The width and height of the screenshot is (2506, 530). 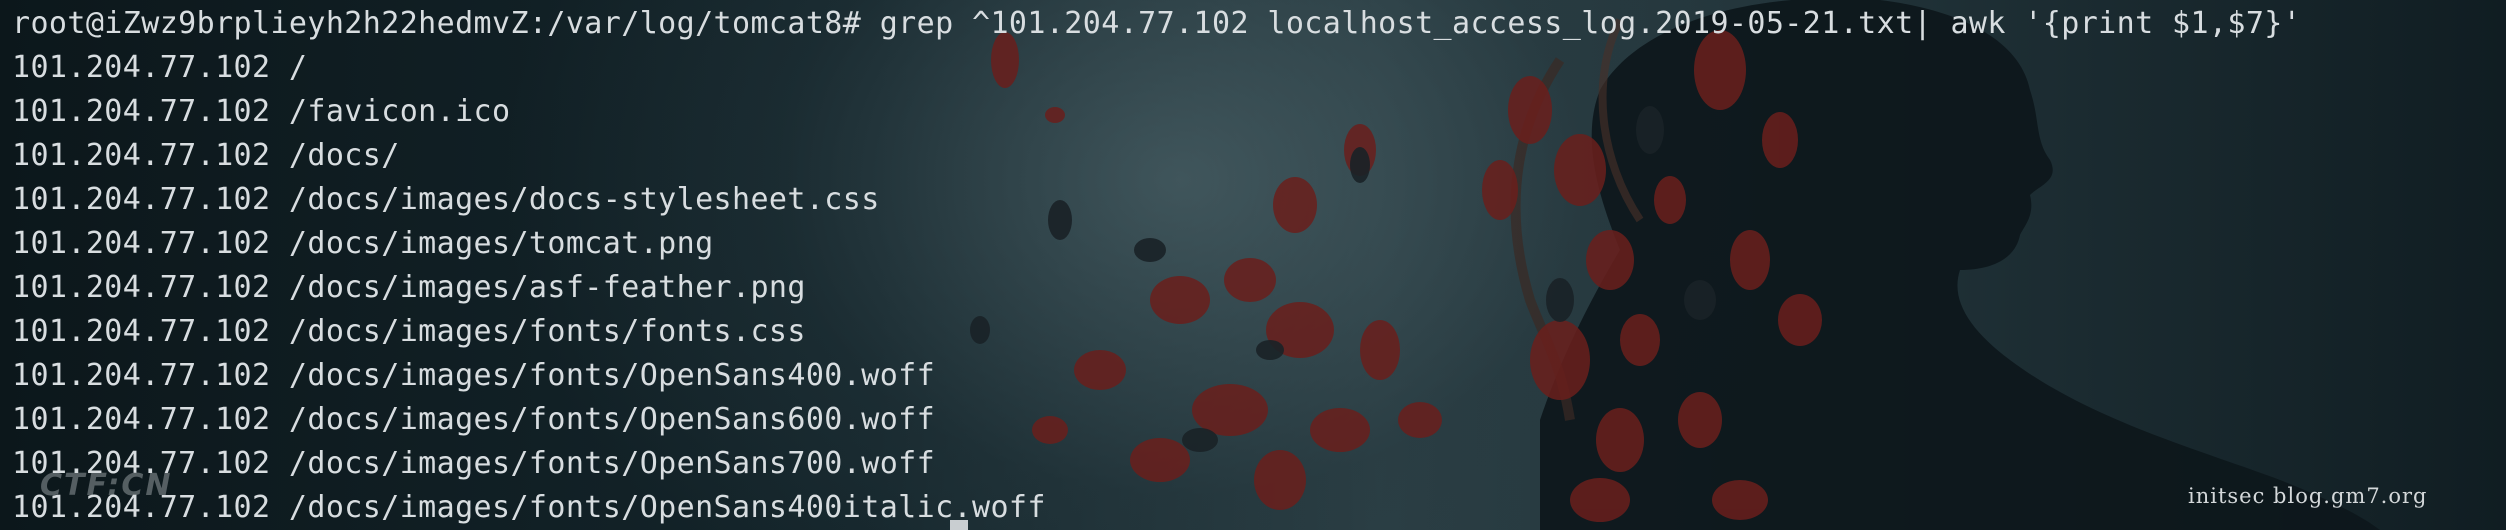 I want to click on output-line: 101.204.77.102 /docs/images/tomcat.png, so click(x=363, y=243).